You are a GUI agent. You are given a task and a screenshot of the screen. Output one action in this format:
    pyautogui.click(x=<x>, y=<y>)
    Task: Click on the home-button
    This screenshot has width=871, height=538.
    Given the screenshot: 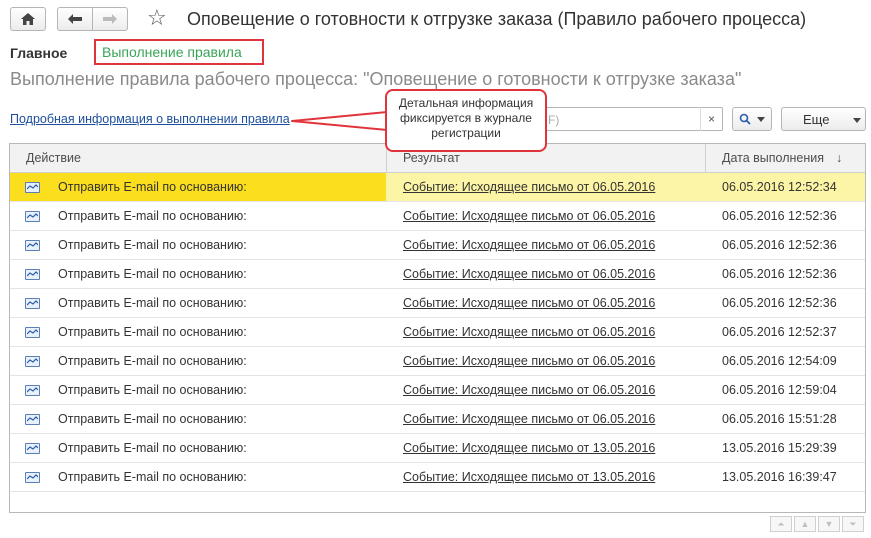 What is the action you would take?
    pyautogui.click(x=28, y=19)
    